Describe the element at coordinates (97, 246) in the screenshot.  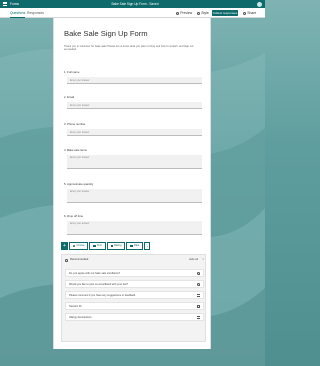
I see `add-text-button: Text` at that location.